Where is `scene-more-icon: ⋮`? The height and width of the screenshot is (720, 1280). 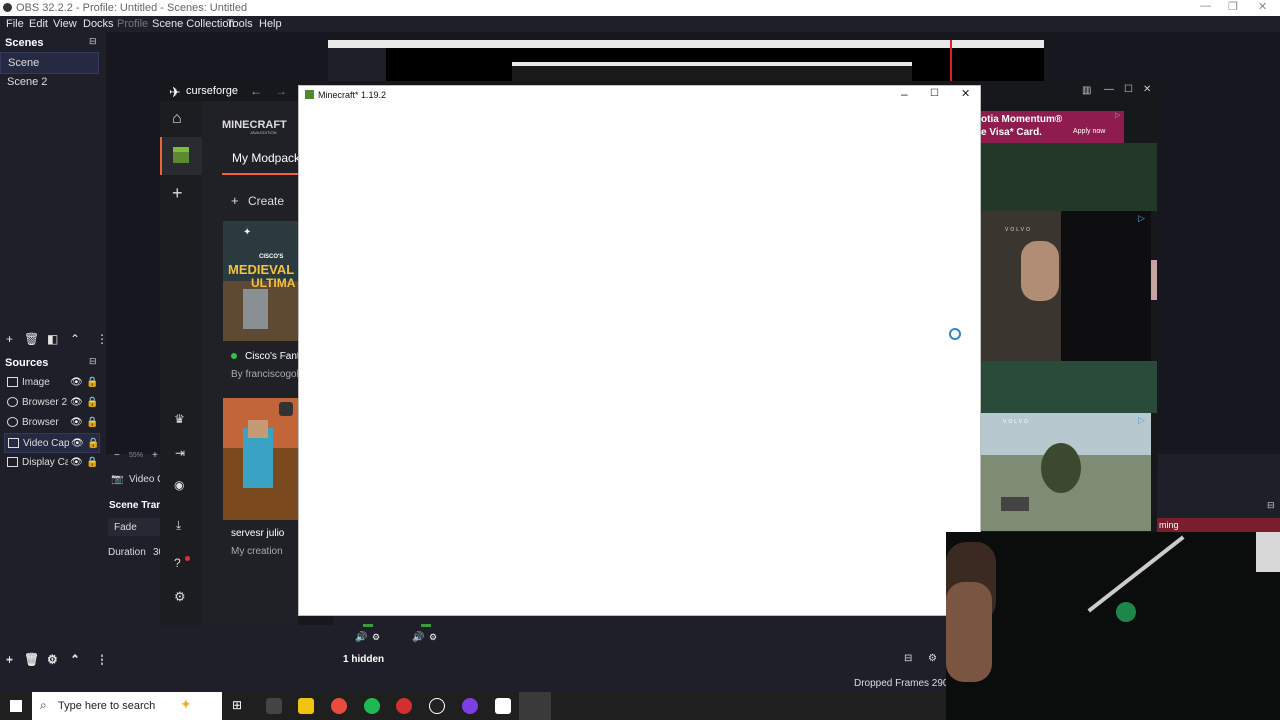 scene-more-icon: ⋮ is located at coordinates (102, 339).